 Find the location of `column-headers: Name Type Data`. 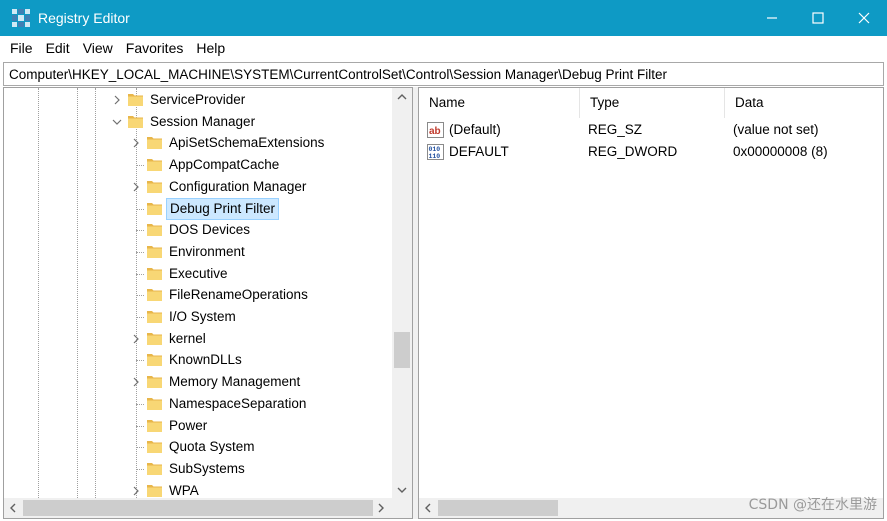

column-headers: Name Type Data is located at coordinates (651, 103).